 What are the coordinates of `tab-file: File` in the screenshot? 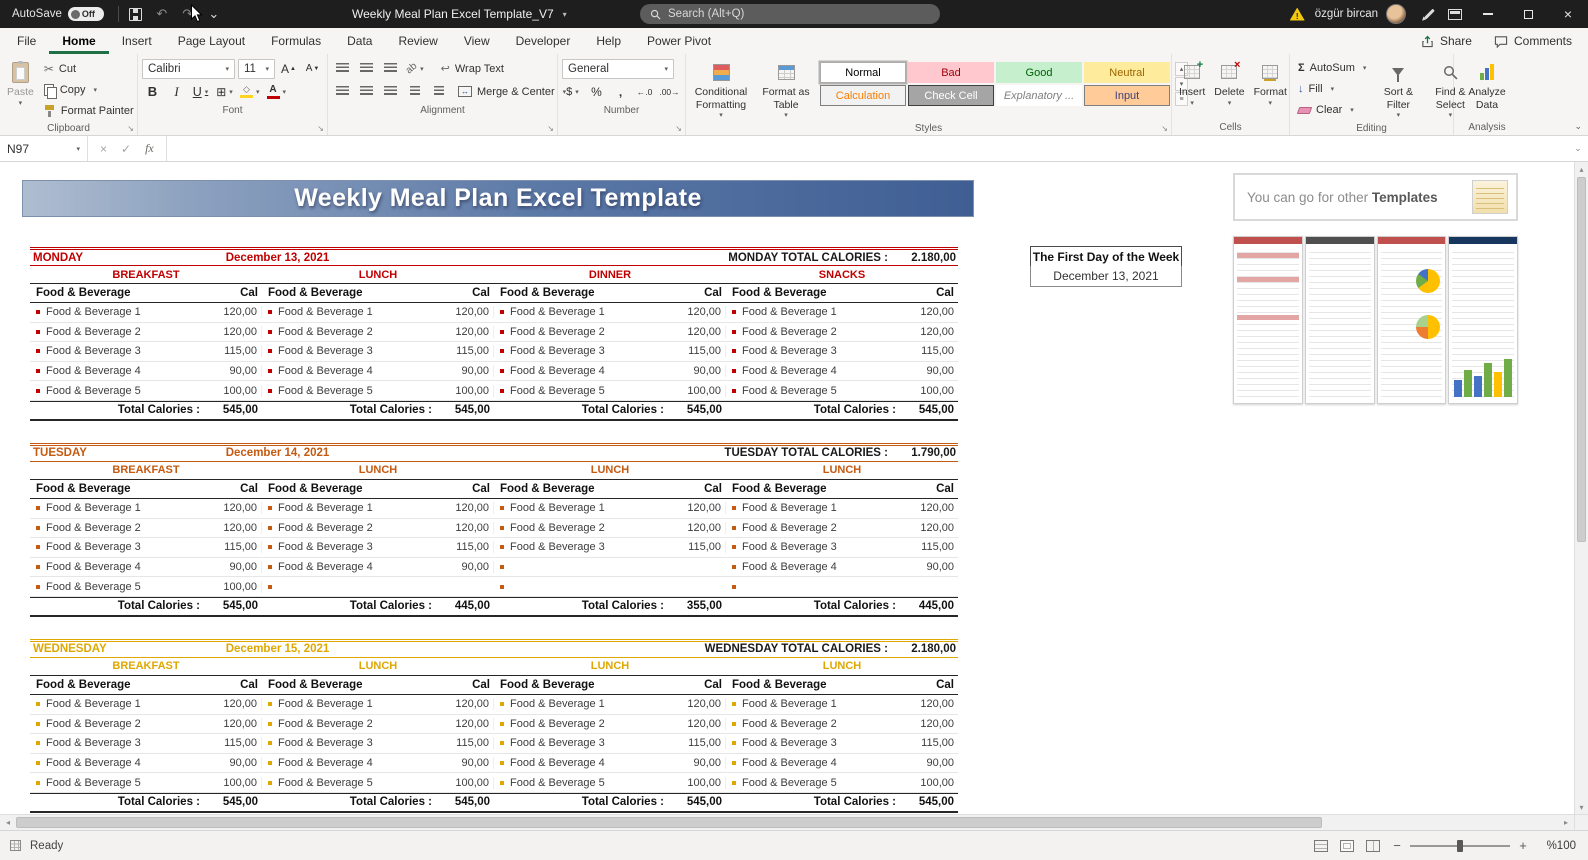 It's located at (26, 41).